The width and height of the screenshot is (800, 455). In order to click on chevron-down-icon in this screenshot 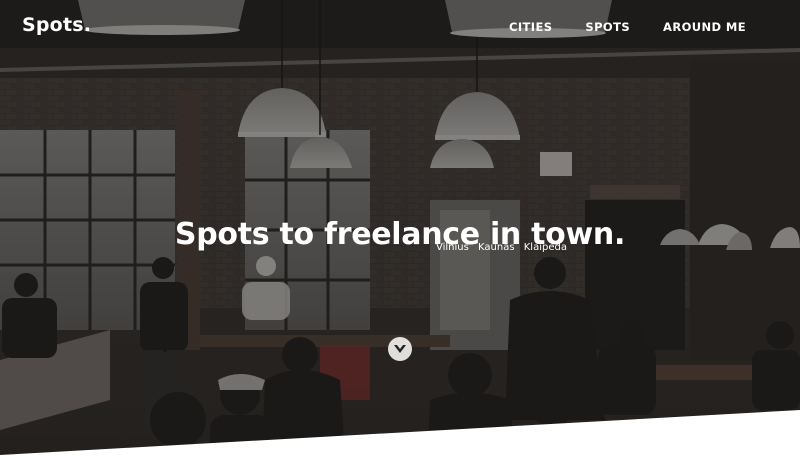, I will do `click(400, 349)`.